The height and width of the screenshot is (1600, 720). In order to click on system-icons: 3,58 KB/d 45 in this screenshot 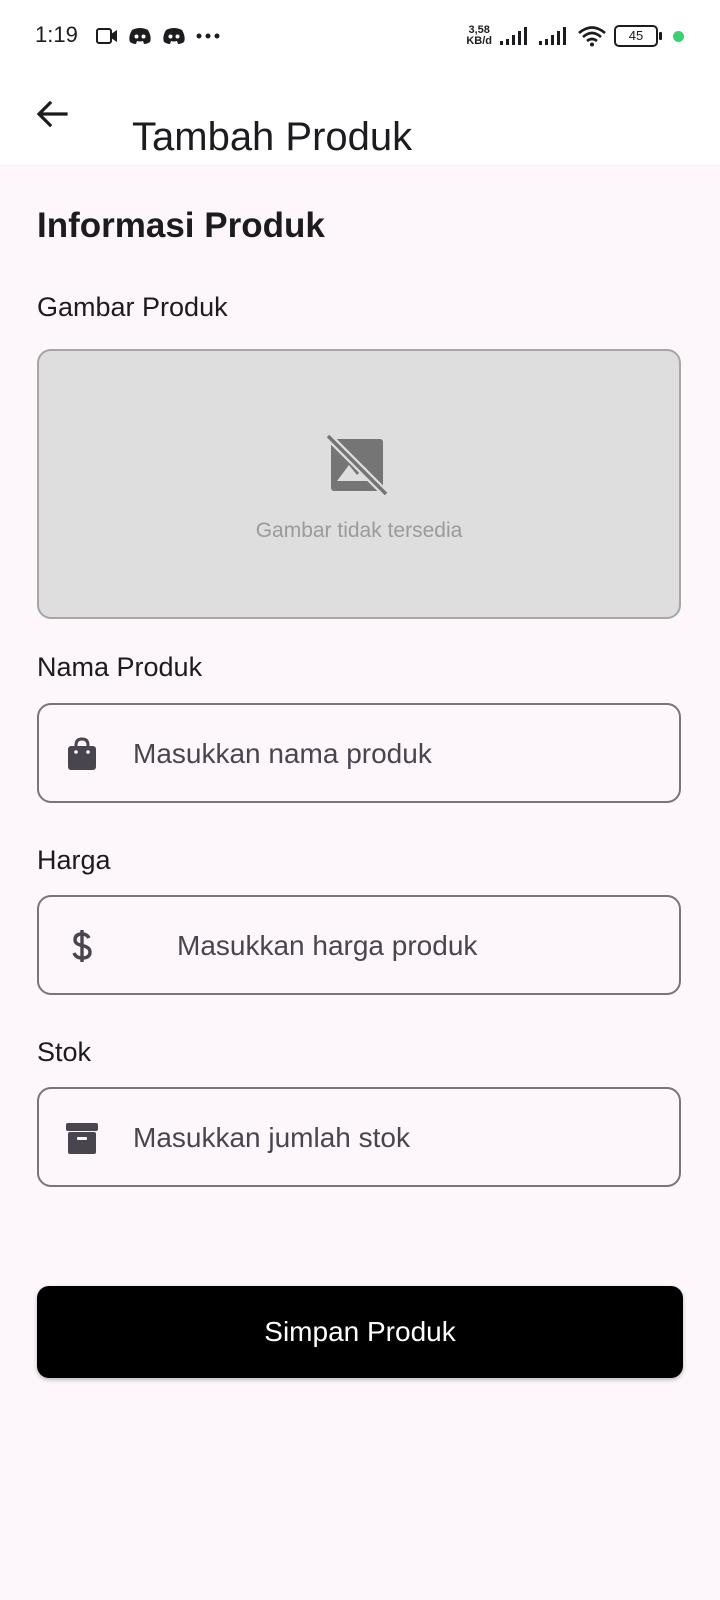, I will do `click(575, 36)`.